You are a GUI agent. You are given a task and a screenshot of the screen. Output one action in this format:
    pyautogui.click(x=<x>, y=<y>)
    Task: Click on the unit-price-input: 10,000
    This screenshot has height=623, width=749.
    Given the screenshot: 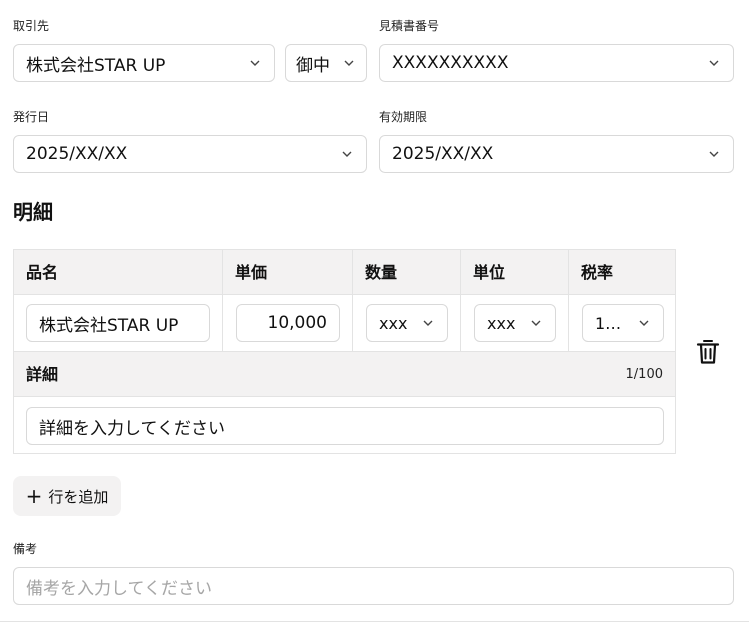 What is the action you would take?
    pyautogui.click(x=288, y=323)
    